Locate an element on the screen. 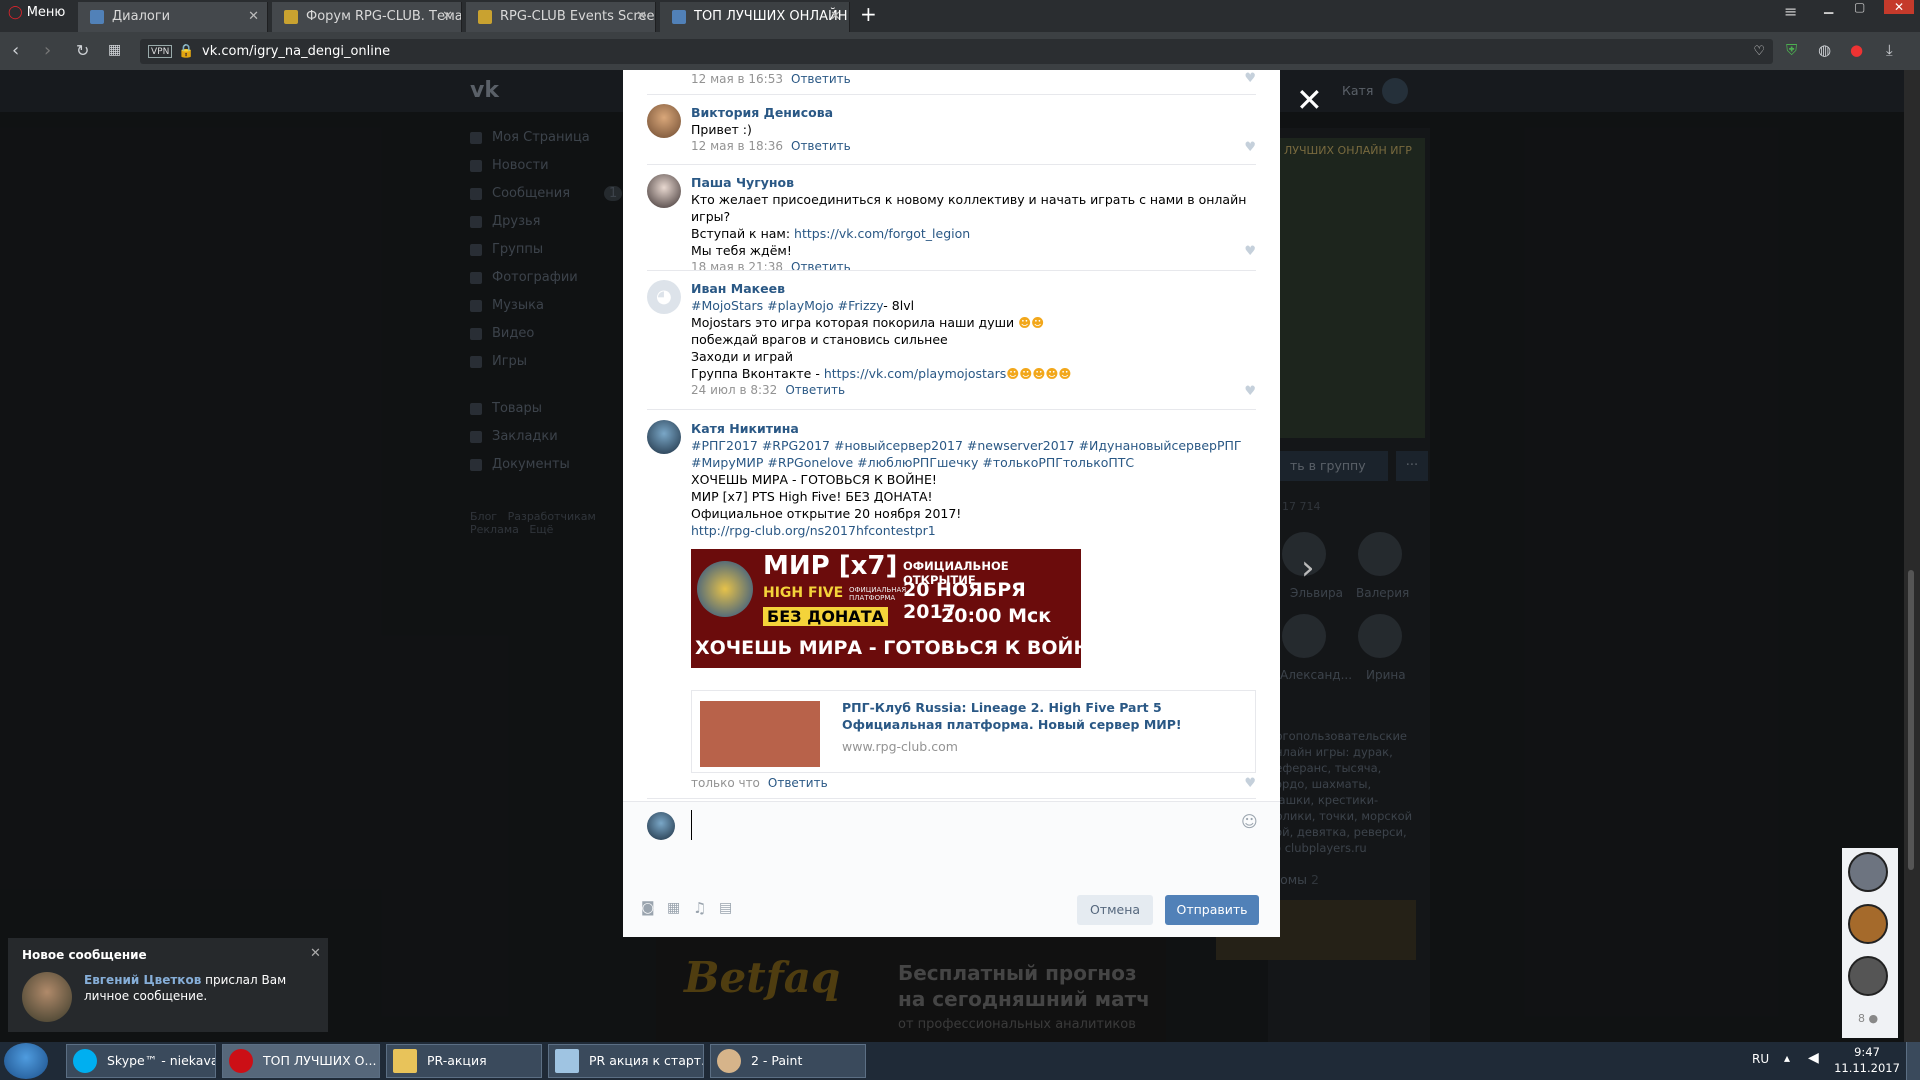 This screenshot has height=1080, width=1920. hashtags: #MojoStars #playMojo #Frizzy is located at coordinates (787, 305).